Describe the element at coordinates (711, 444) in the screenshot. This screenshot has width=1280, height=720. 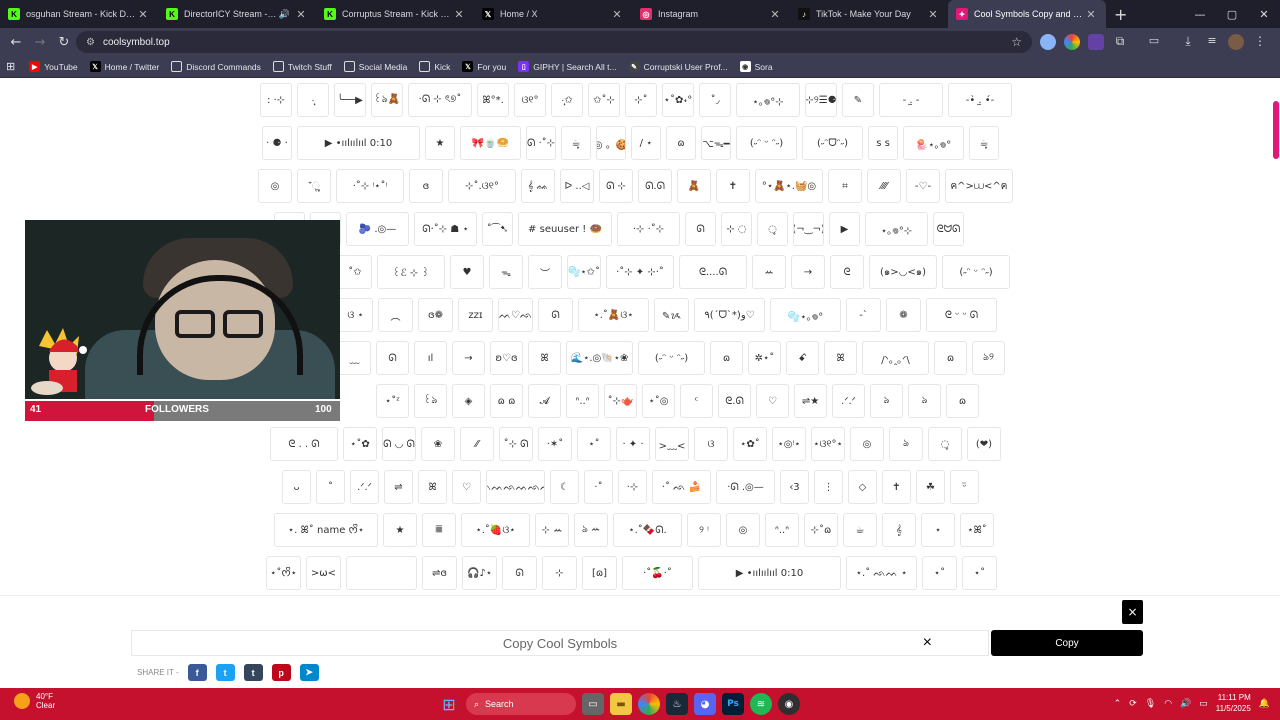
I see `symbol-button: ଓ` at that location.